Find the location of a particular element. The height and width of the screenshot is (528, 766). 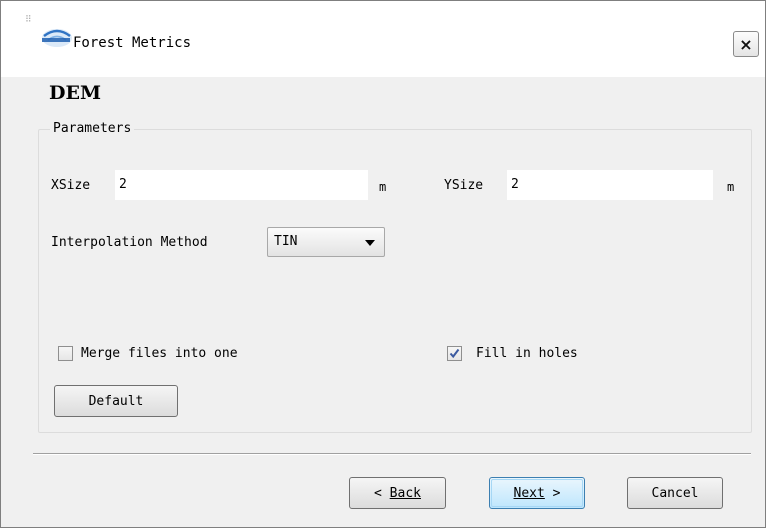

close-icon: × is located at coordinates (746, 44).